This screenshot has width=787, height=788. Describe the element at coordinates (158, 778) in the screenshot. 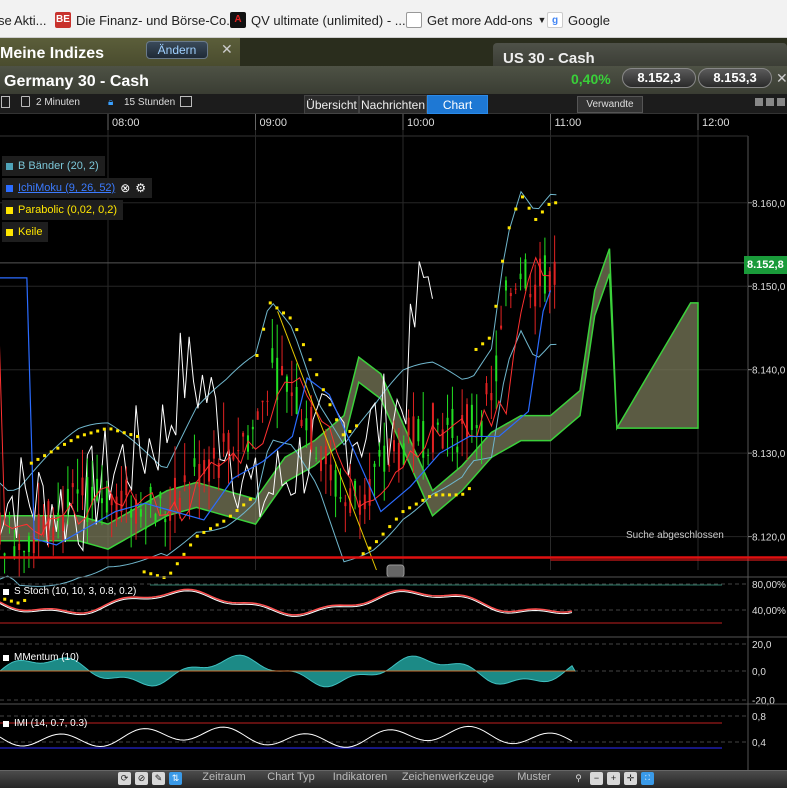

I see `pen-icon: ✎` at that location.